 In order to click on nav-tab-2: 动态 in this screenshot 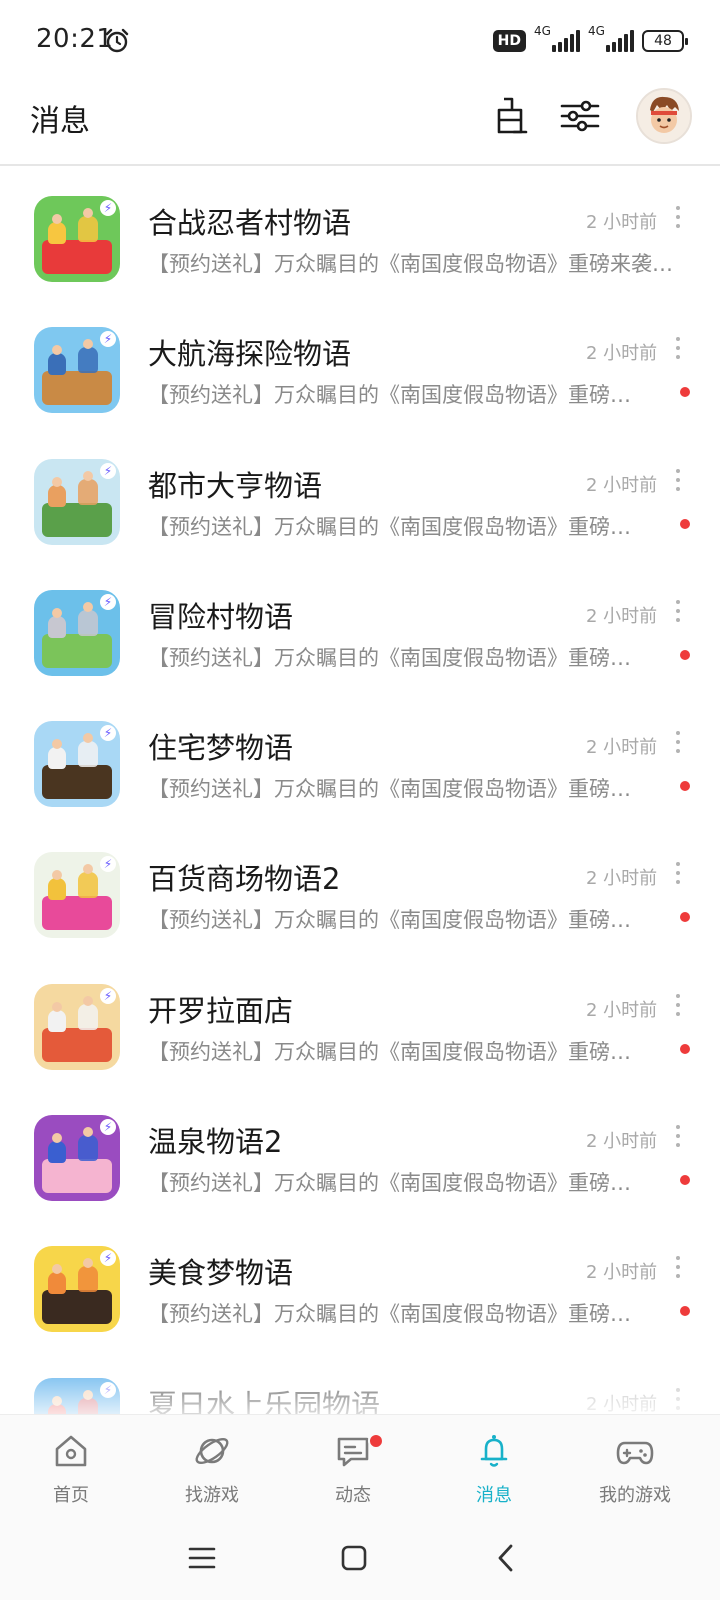, I will do `click(353, 1469)`.